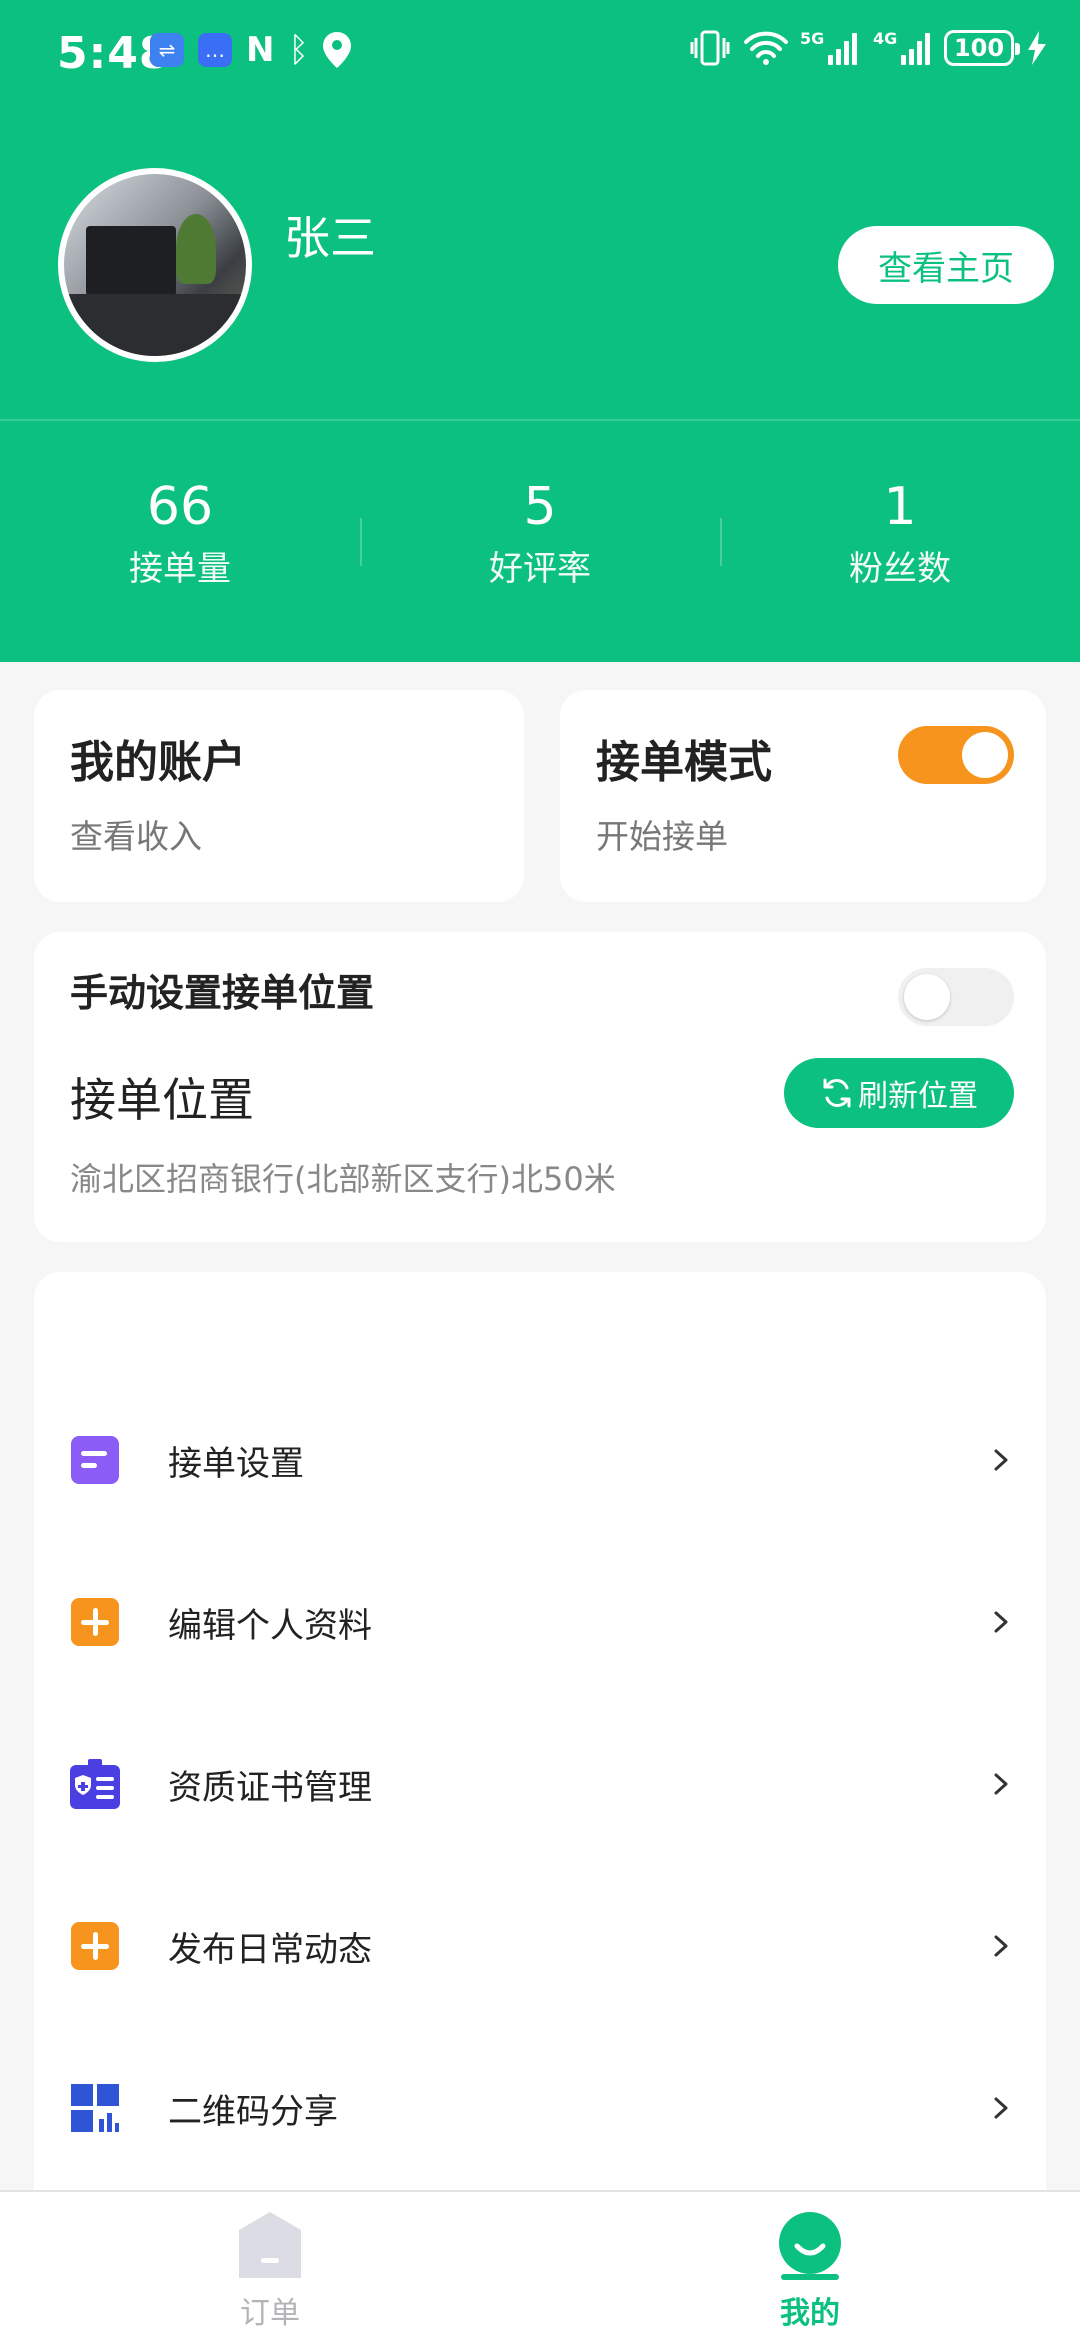 The height and width of the screenshot is (2340, 1080). I want to click on vibrate-icon, so click(710, 48).